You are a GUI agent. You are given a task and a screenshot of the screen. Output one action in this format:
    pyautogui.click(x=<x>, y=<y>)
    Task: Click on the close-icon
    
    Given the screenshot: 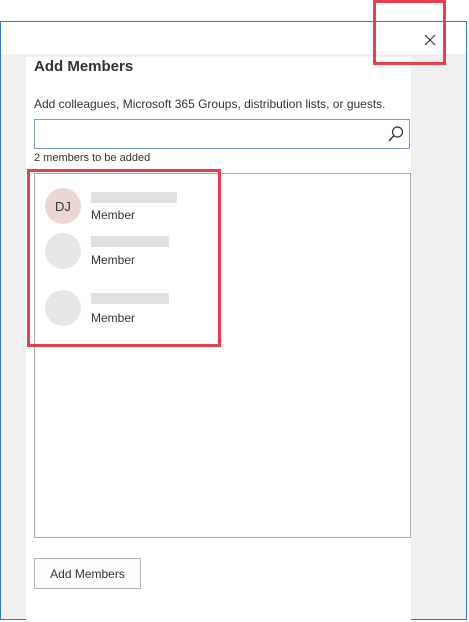 What is the action you would take?
    pyautogui.click(x=430, y=40)
    